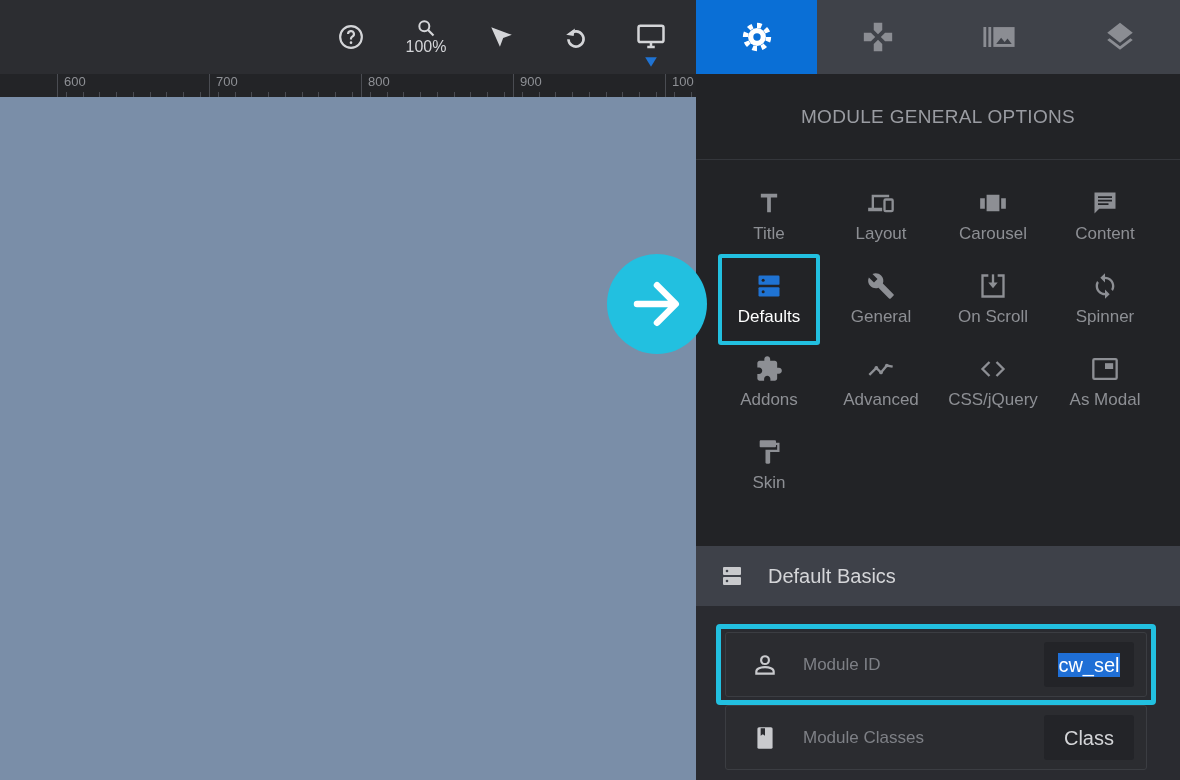  What do you see at coordinates (1089, 664) in the screenshot?
I see `text-input: cw_sel` at bounding box center [1089, 664].